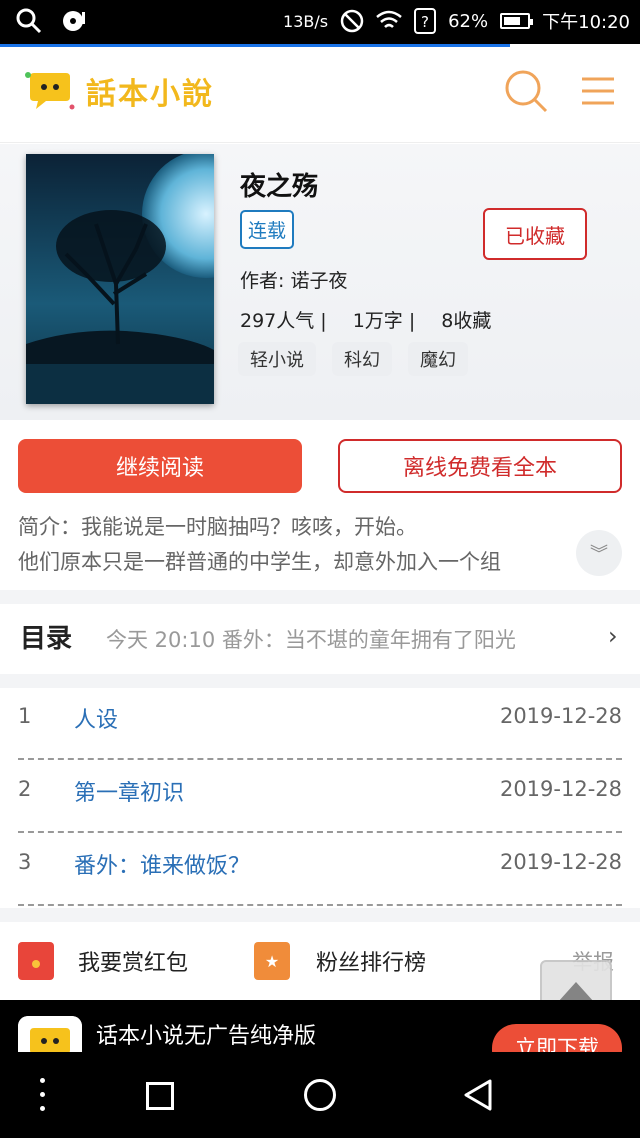 The width and height of the screenshot is (640, 1138). What do you see at coordinates (160, 466) in the screenshot?
I see `continue-reading-button: 继续阅读` at bounding box center [160, 466].